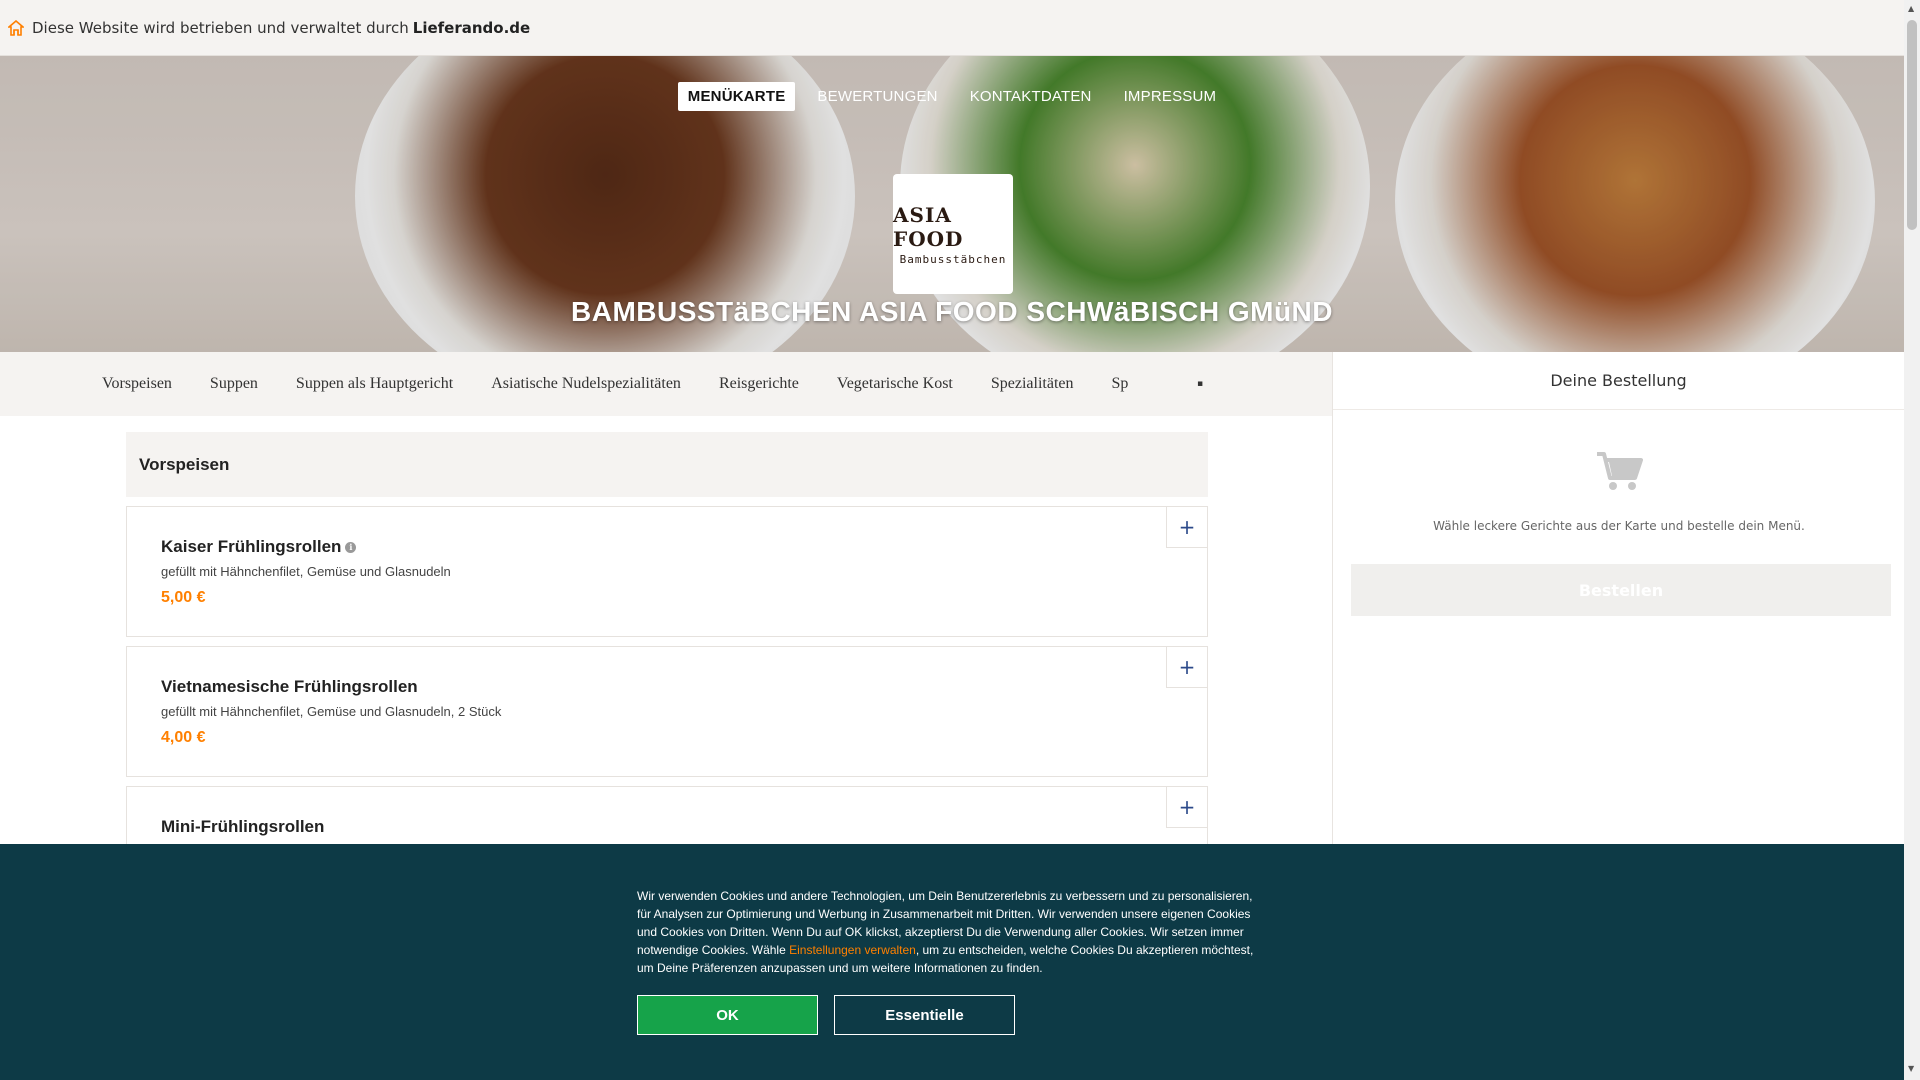 The width and height of the screenshot is (1920, 1080). I want to click on cookie-settings-link: Einstellungen verwalten, so click(852, 950).